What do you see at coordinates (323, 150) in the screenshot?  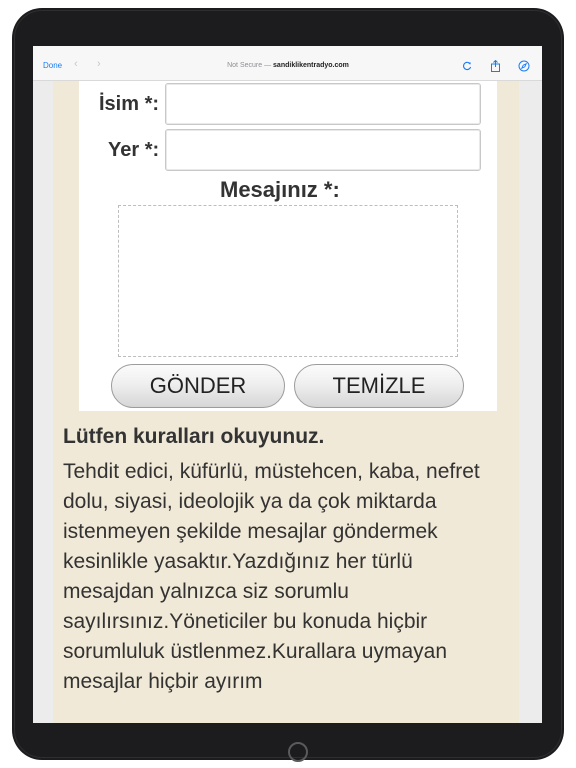 I see `place-input` at bounding box center [323, 150].